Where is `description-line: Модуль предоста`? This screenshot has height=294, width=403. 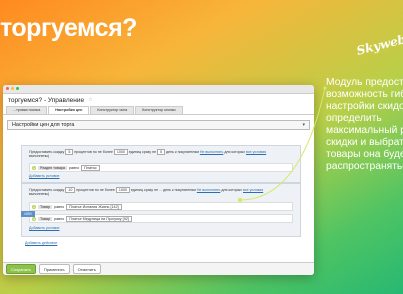
description-line: Модуль предоста is located at coordinates (364, 82).